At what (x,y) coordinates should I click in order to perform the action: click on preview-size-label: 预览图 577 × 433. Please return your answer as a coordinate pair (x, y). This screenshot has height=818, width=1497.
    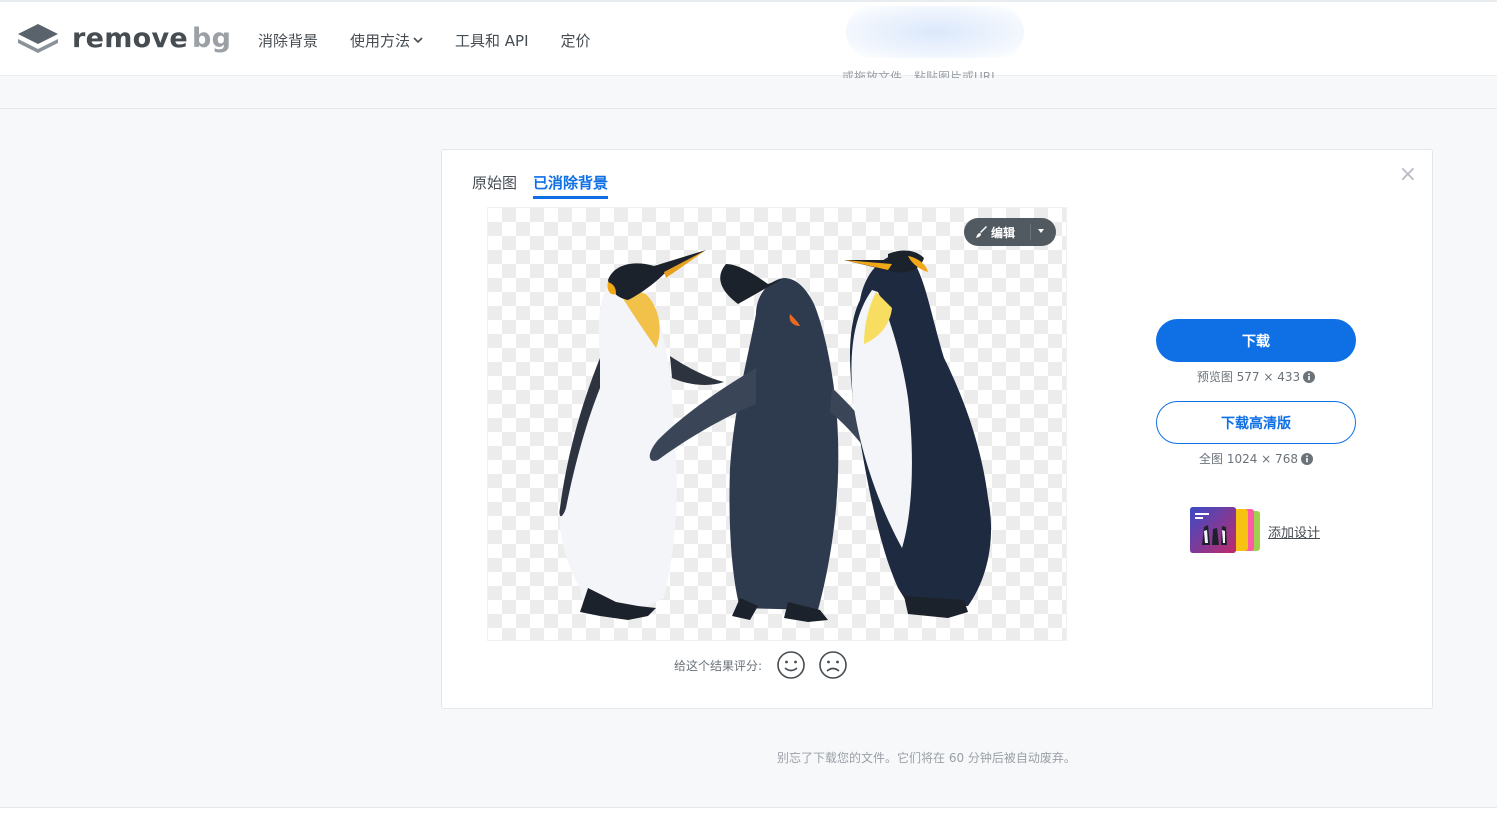
    Looking at the image, I should click on (1248, 377).